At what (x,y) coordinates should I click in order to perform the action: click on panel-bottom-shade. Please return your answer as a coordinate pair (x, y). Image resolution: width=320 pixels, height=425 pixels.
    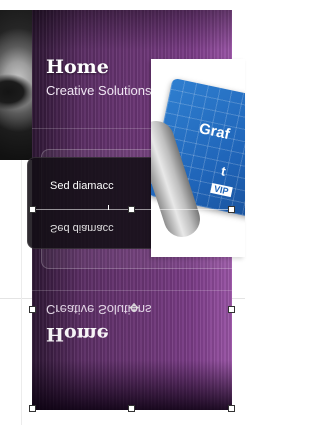
    Looking at the image, I should click on (132, 385).